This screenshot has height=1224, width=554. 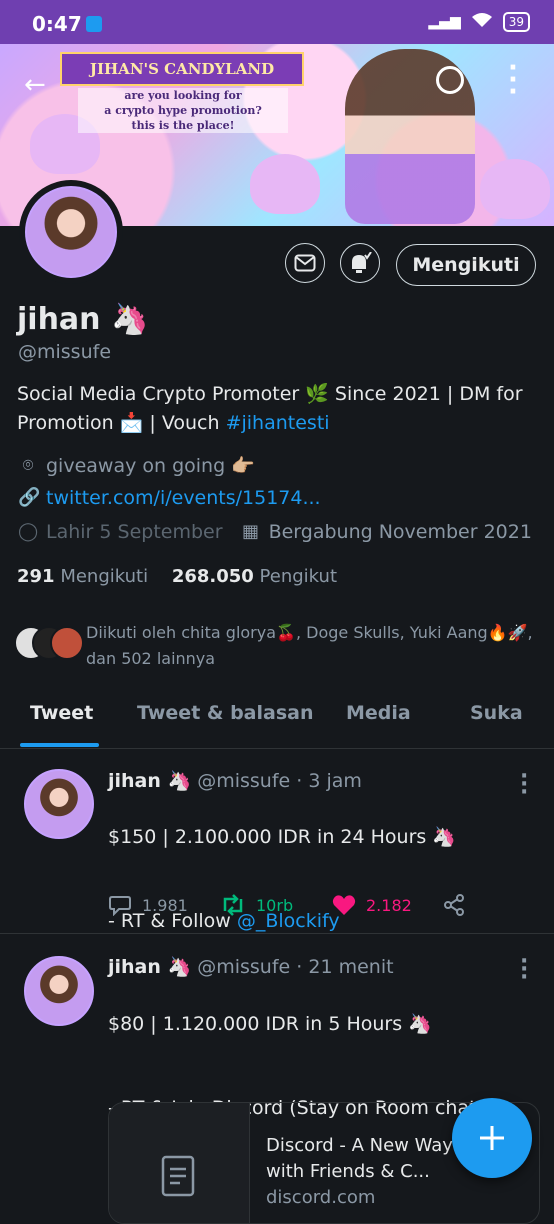 I want to click on tab-likes: Suka, so click(x=496, y=713).